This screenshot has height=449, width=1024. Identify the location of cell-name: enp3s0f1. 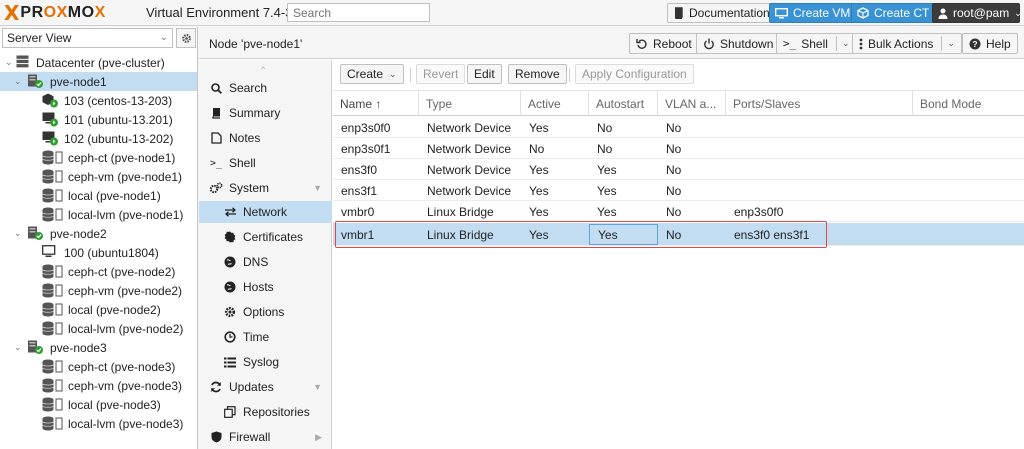
(366, 148).